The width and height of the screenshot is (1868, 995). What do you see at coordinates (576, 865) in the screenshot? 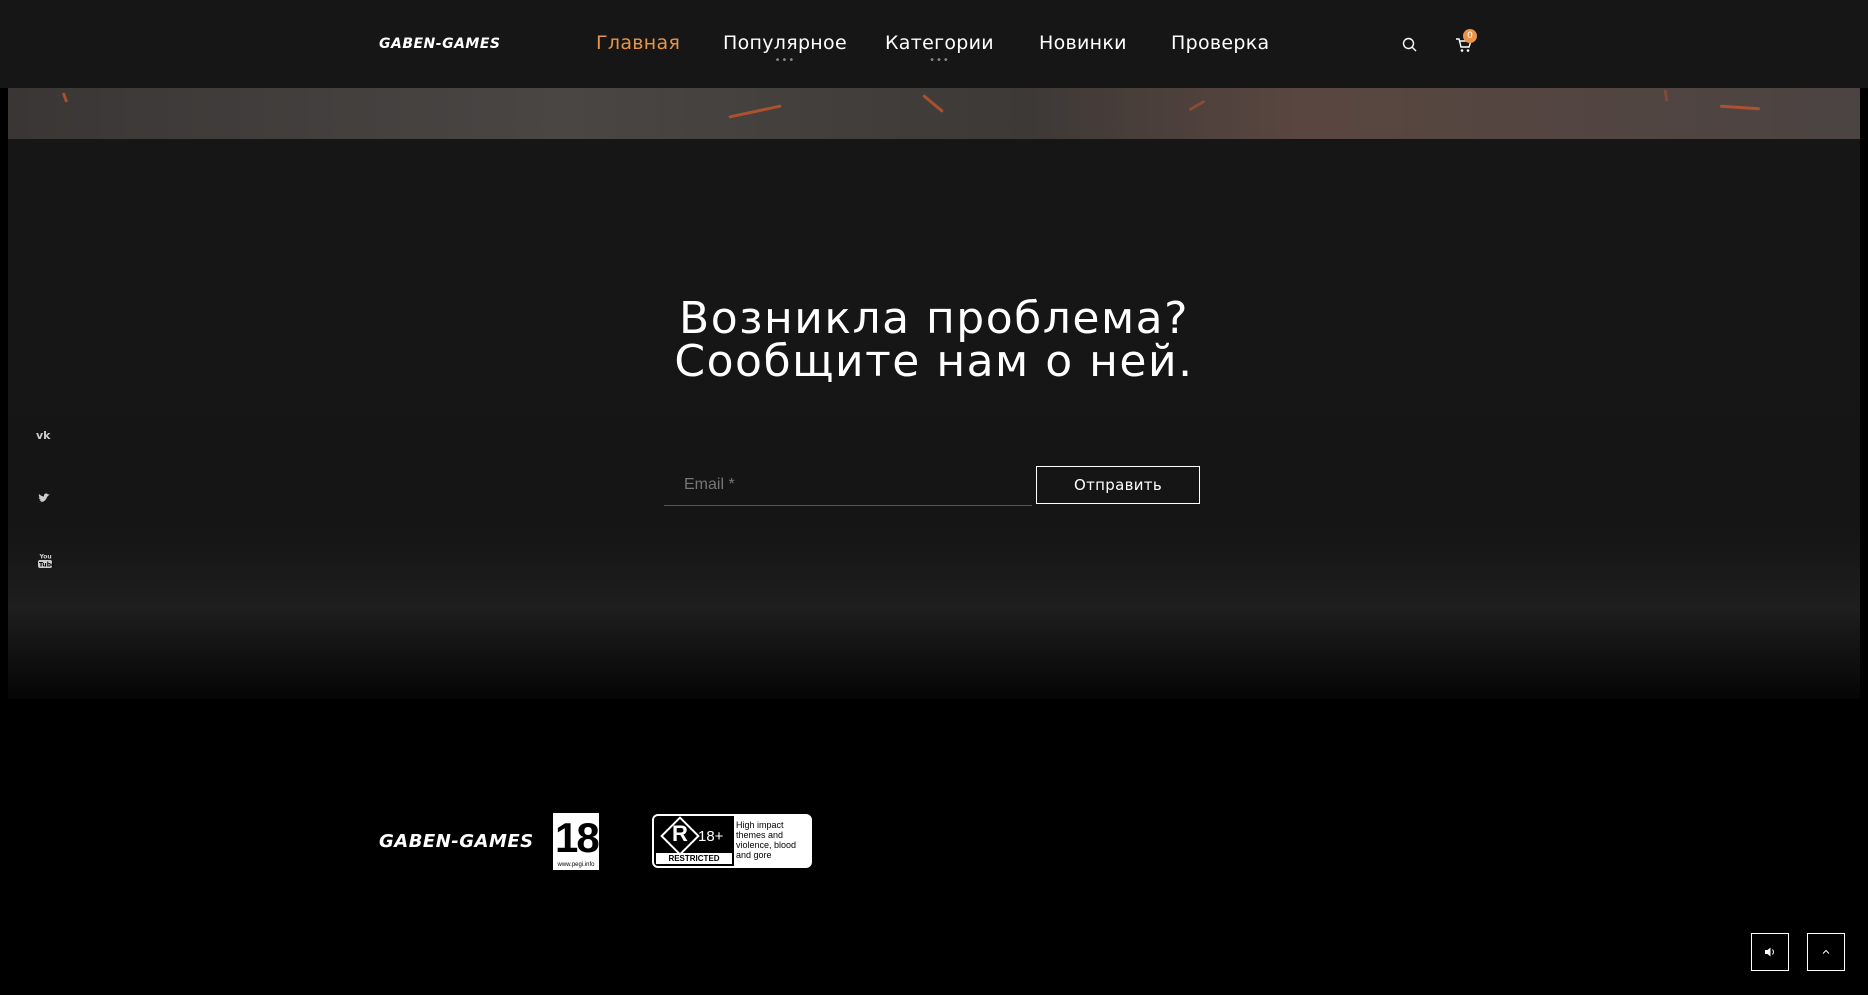
I see `pegi-site: www.pegi.info` at bounding box center [576, 865].